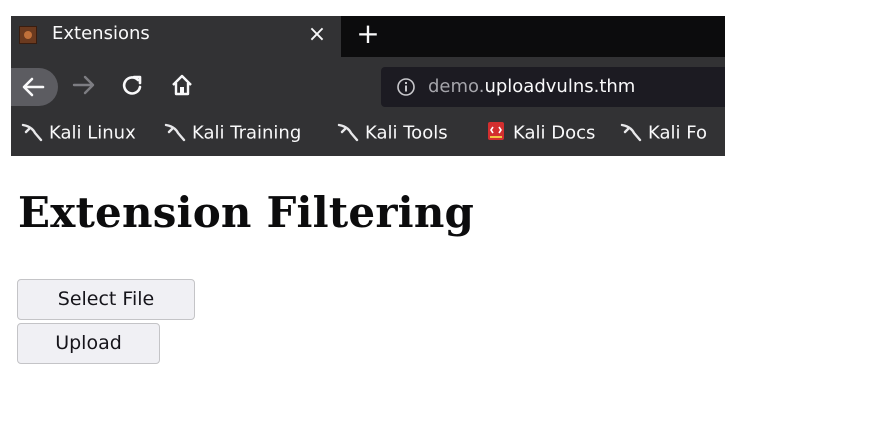 The width and height of the screenshot is (889, 424). I want to click on url-domain: uploadvulns.thm, so click(560, 86).